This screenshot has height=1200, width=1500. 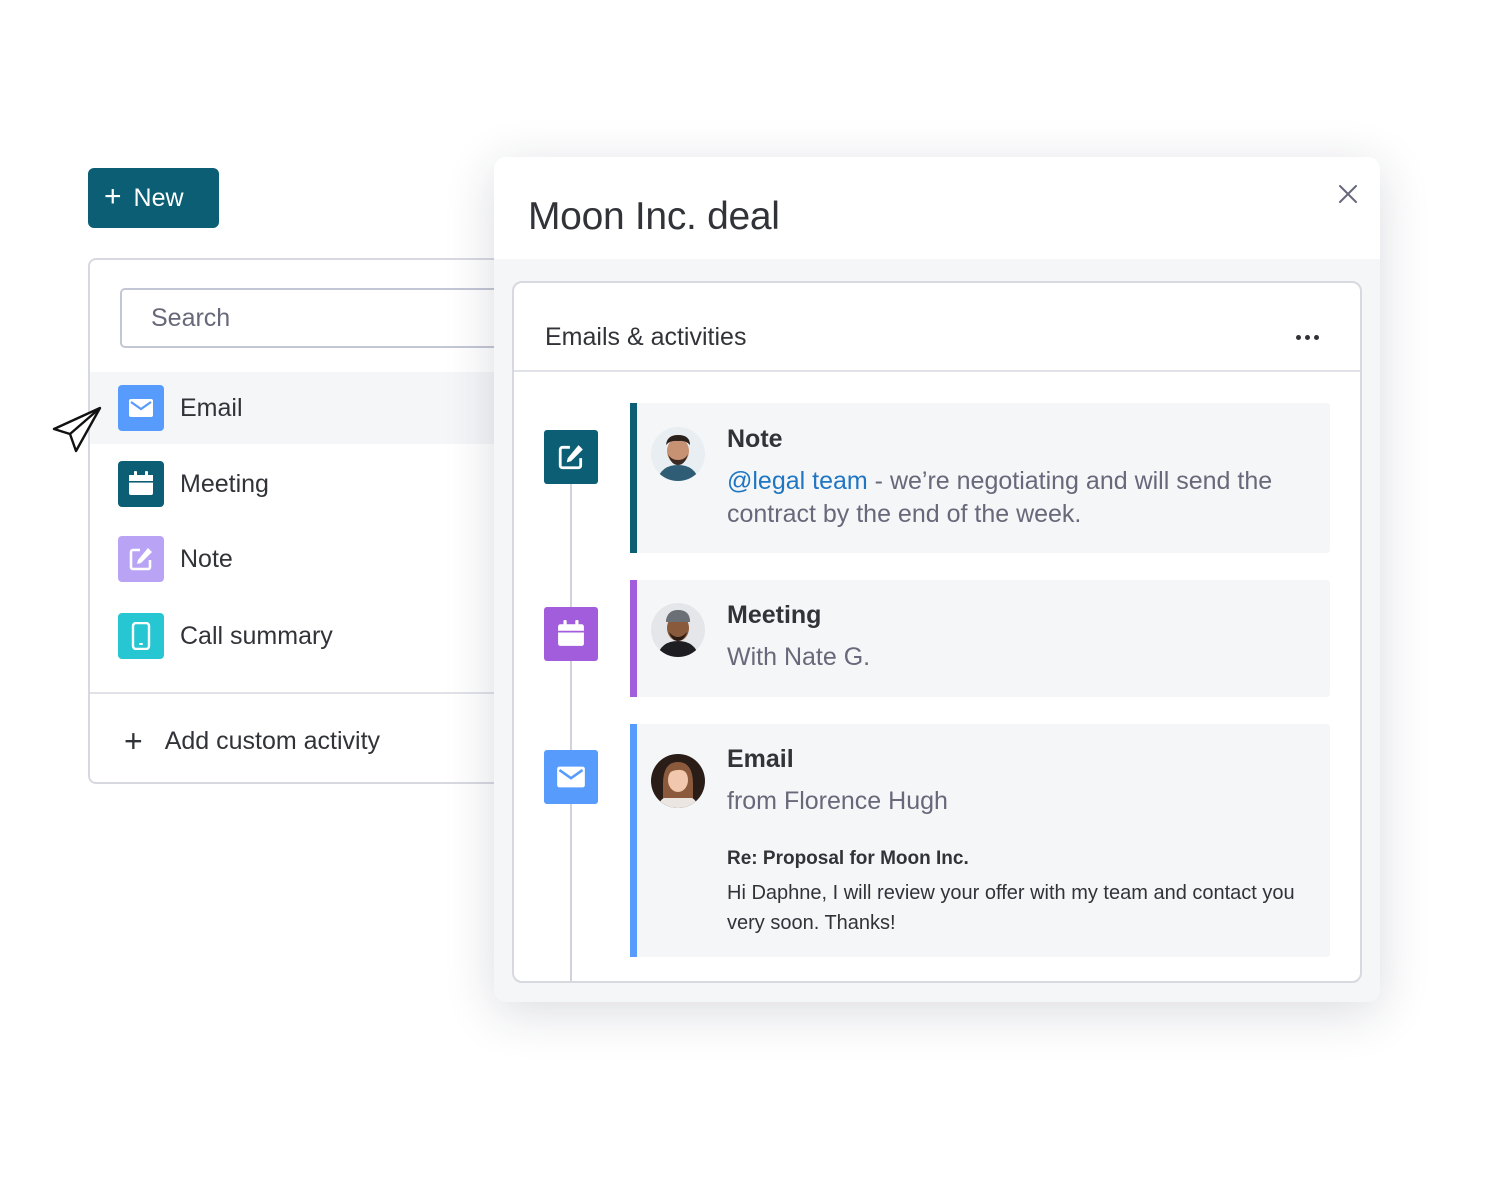 I want to click on menu-item-call-summary: Call summary, so click(x=318, y=636).